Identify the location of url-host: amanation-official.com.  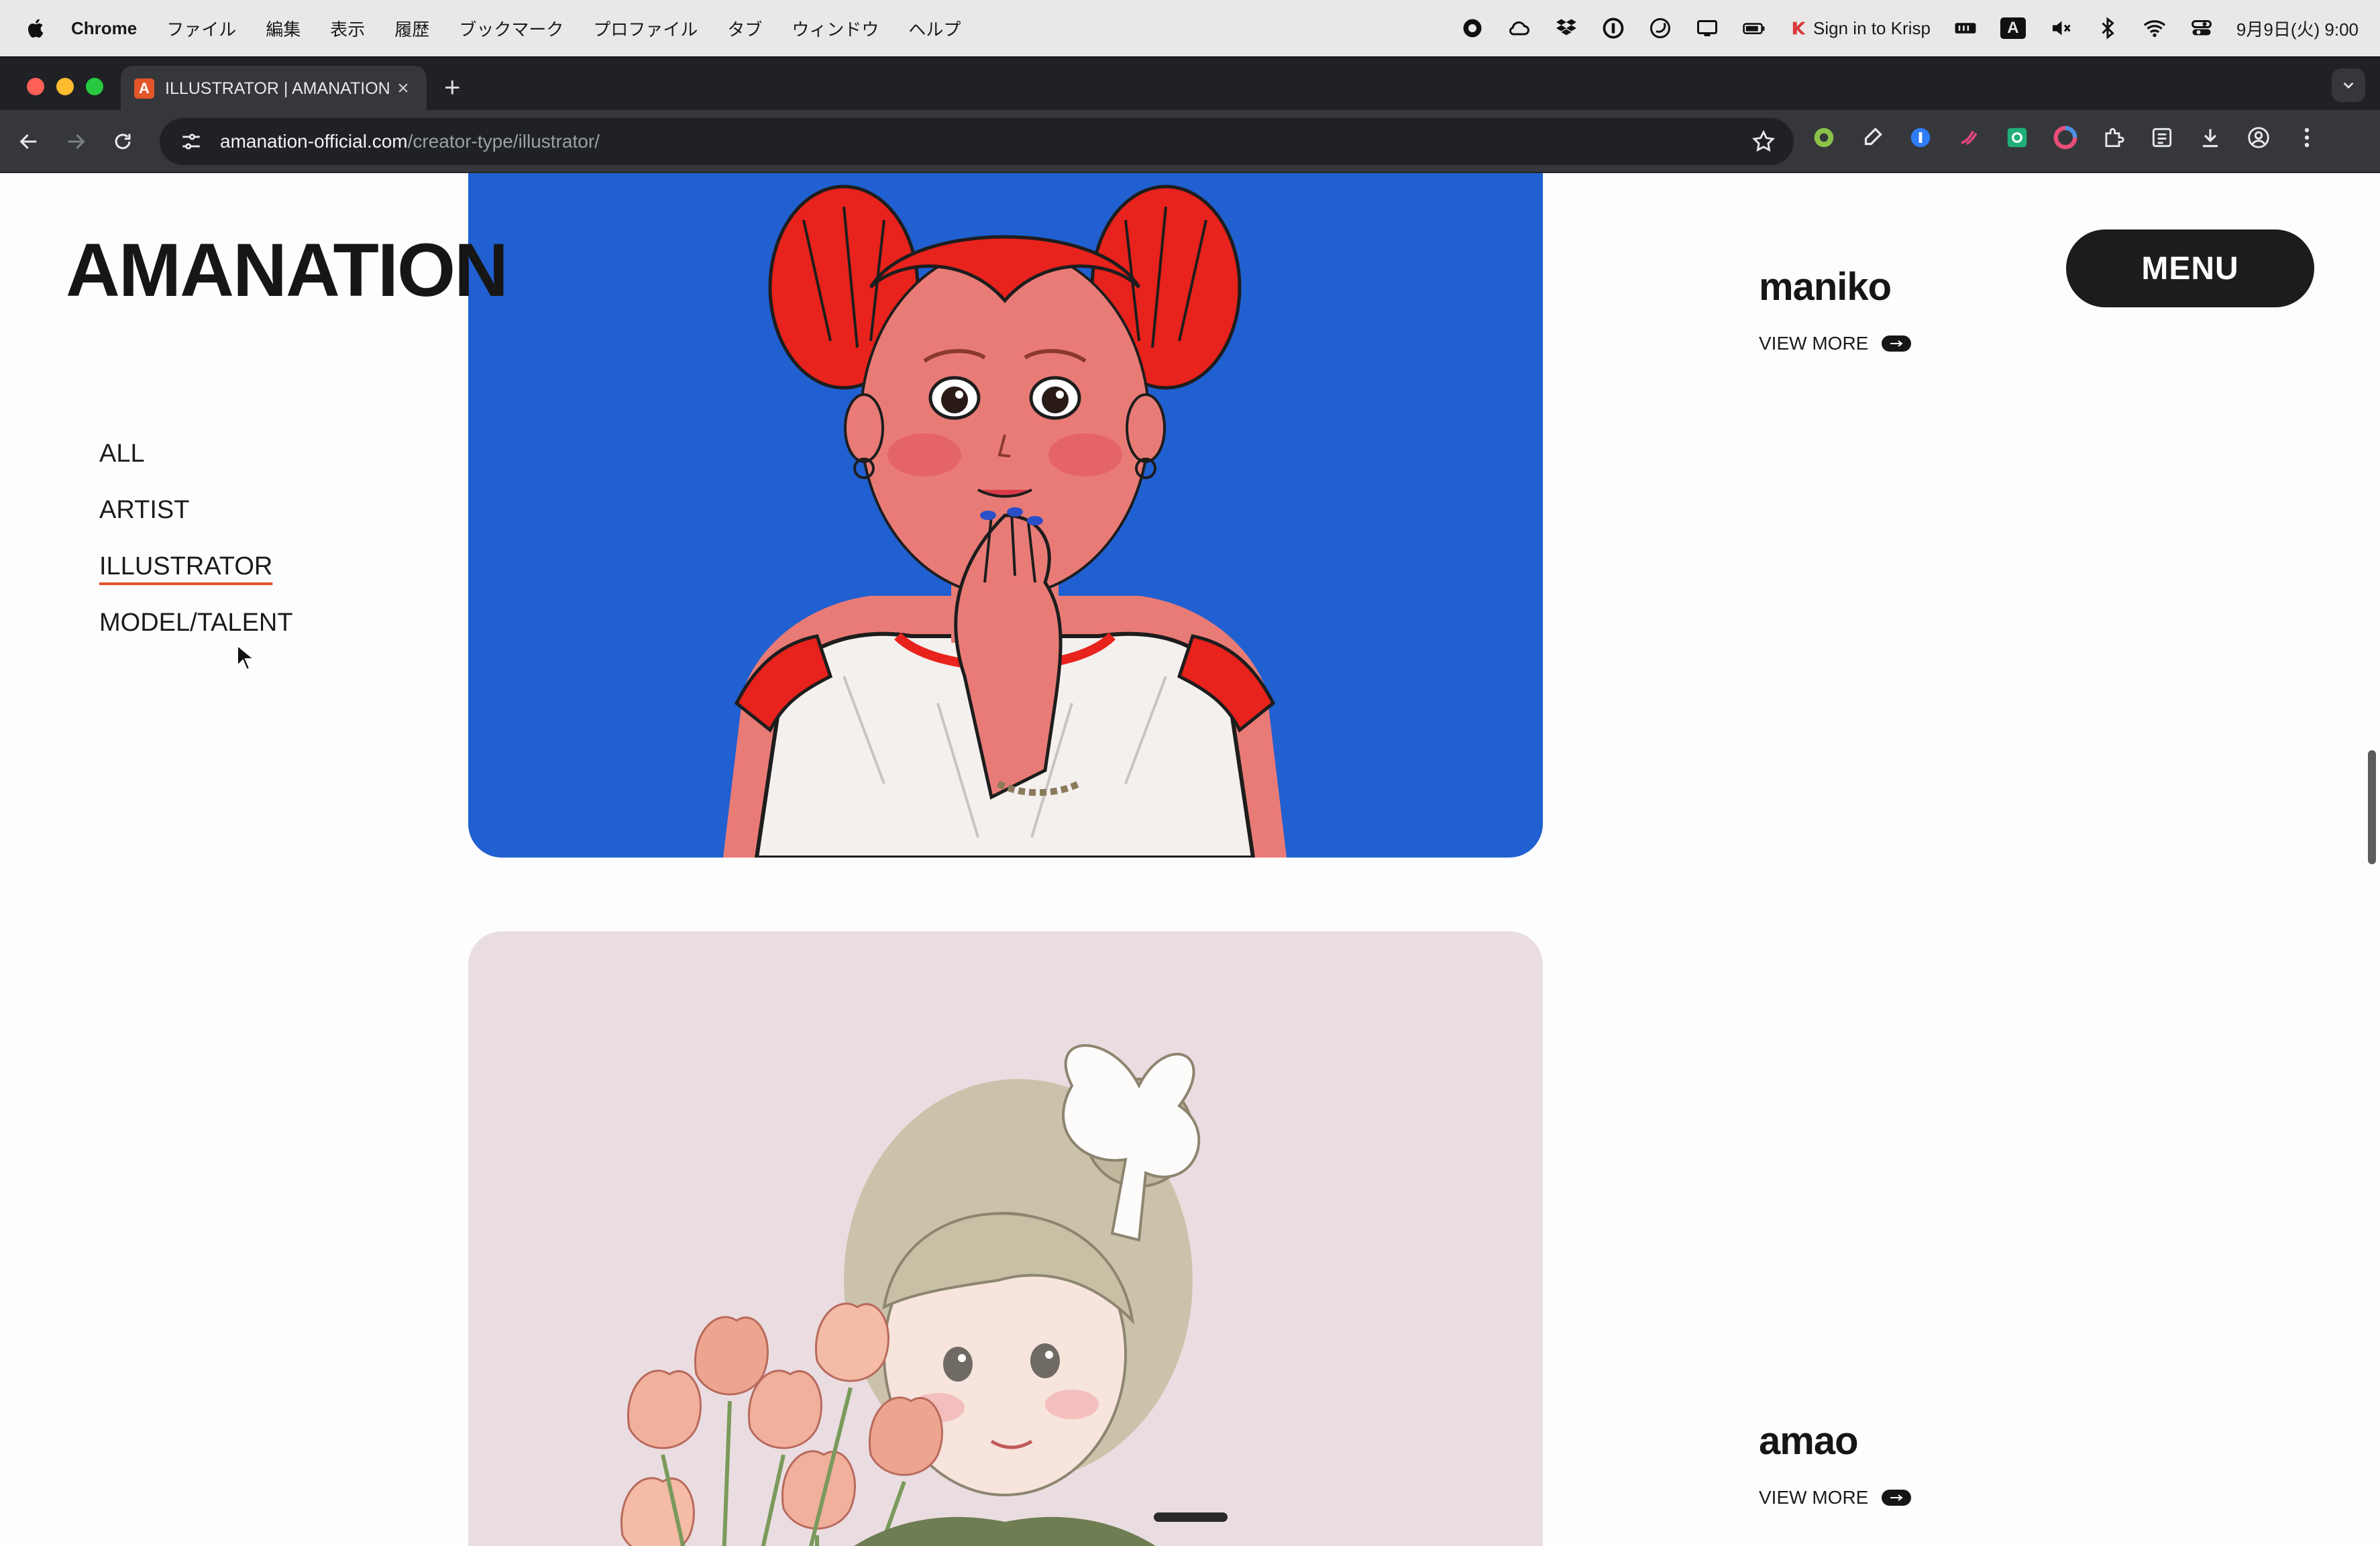
(314, 141).